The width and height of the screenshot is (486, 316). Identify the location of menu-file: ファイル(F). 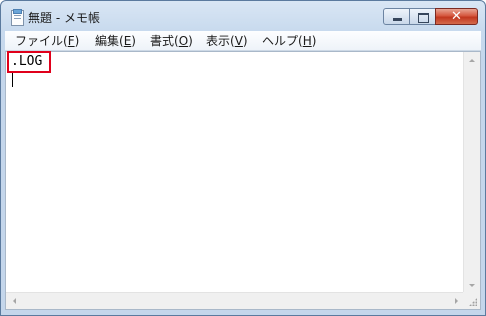
(47, 41).